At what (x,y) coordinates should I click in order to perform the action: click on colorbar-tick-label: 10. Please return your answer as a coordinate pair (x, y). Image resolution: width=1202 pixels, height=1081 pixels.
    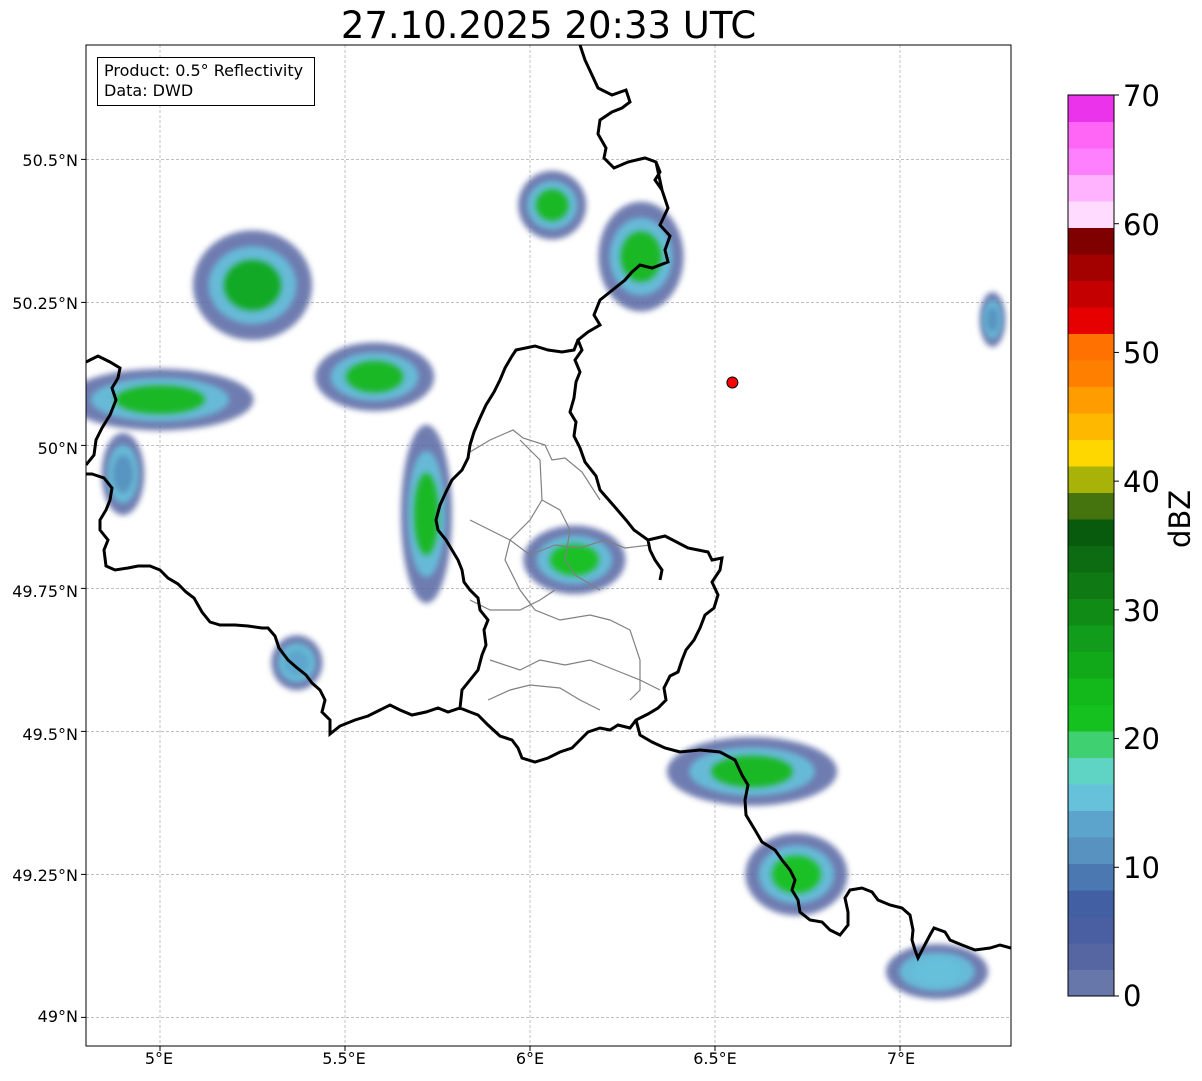
    Looking at the image, I should click on (1141, 868).